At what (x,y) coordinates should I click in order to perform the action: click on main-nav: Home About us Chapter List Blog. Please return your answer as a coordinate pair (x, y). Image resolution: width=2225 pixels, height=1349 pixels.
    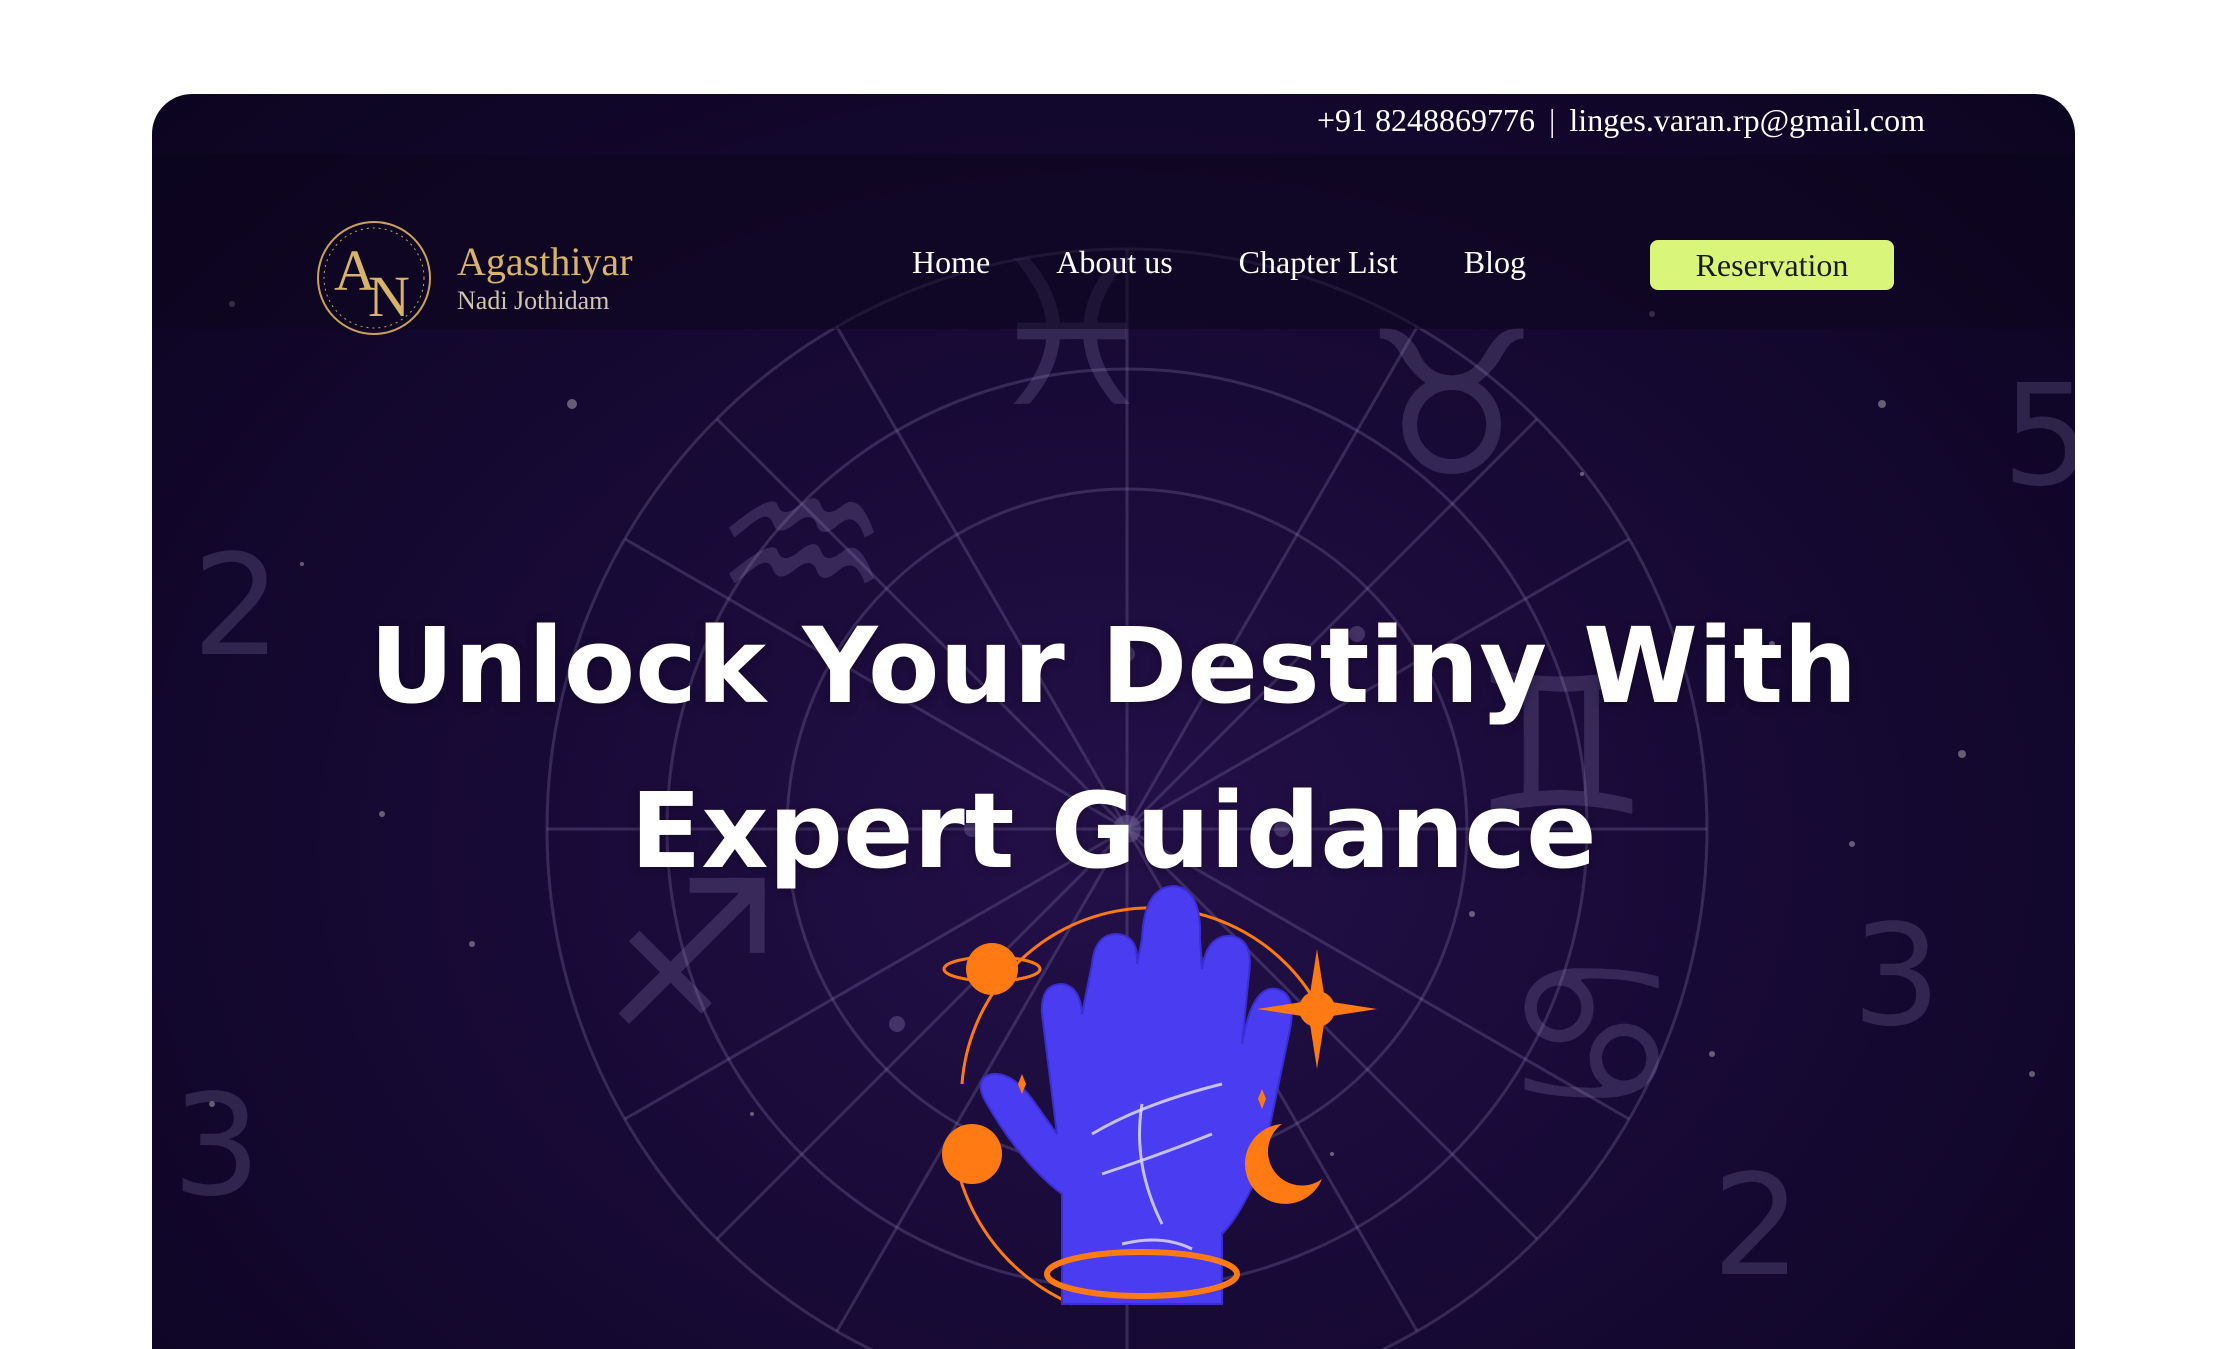
    Looking at the image, I should click on (1252, 262).